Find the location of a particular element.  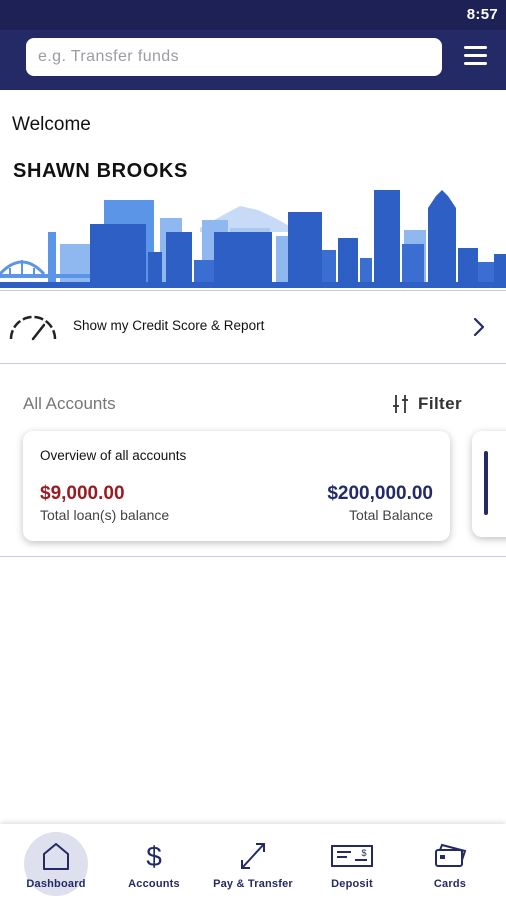

search-input is located at coordinates (234, 57).